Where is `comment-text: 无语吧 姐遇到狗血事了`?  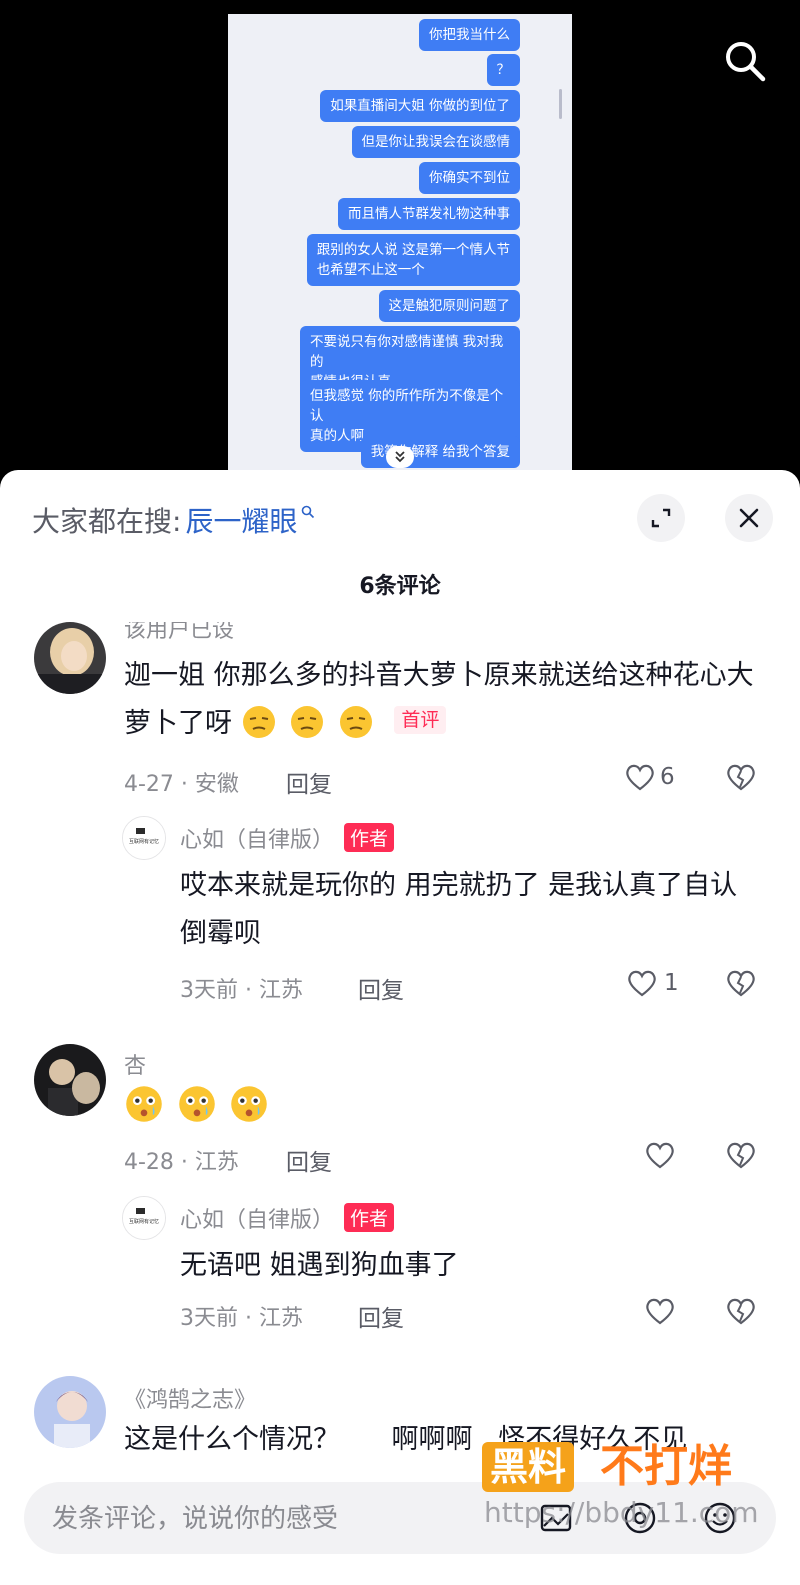 comment-text: 无语吧 姐遇到狗血事了 is located at coordinates (319, 1265).